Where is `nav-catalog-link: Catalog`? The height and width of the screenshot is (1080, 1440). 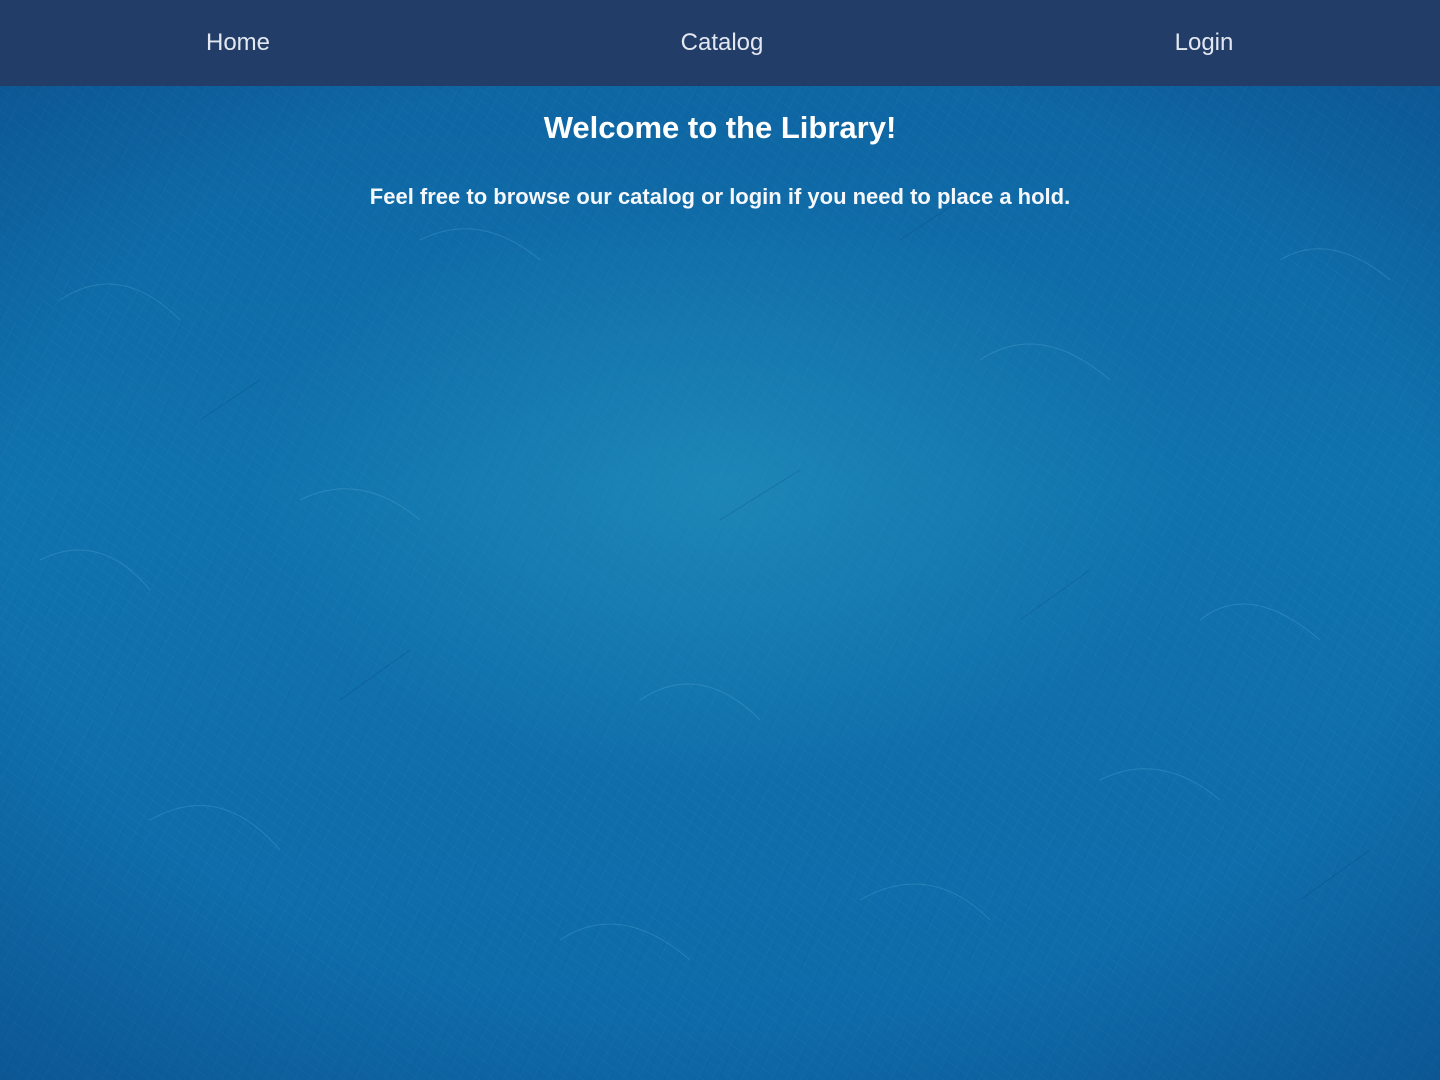
nav-catalog-link: Catalog is located at coordinates (722, 43).